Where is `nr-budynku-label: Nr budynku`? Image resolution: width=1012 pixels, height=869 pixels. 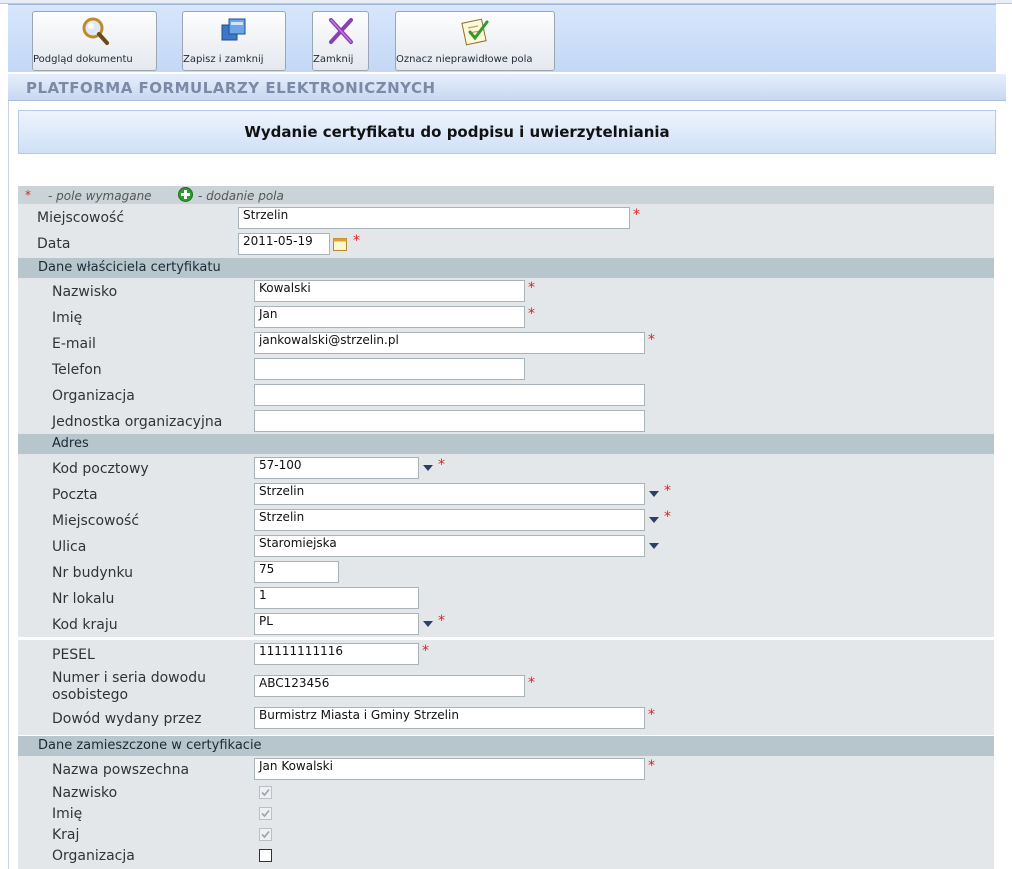 nr-budynku-label: Nr budynku is located at coordinates (93, 573).